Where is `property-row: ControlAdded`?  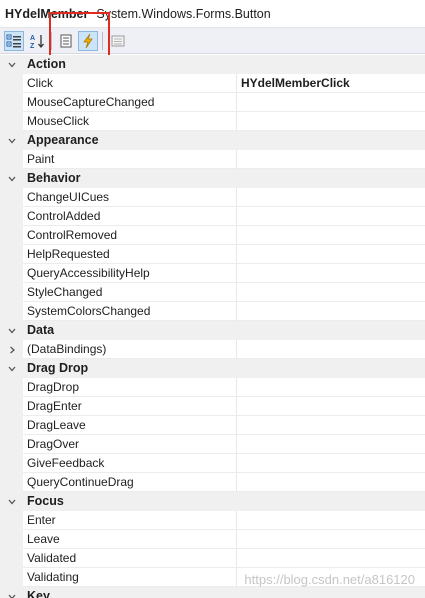 property-row: ControlAdded is located at coordinates (212, 216).